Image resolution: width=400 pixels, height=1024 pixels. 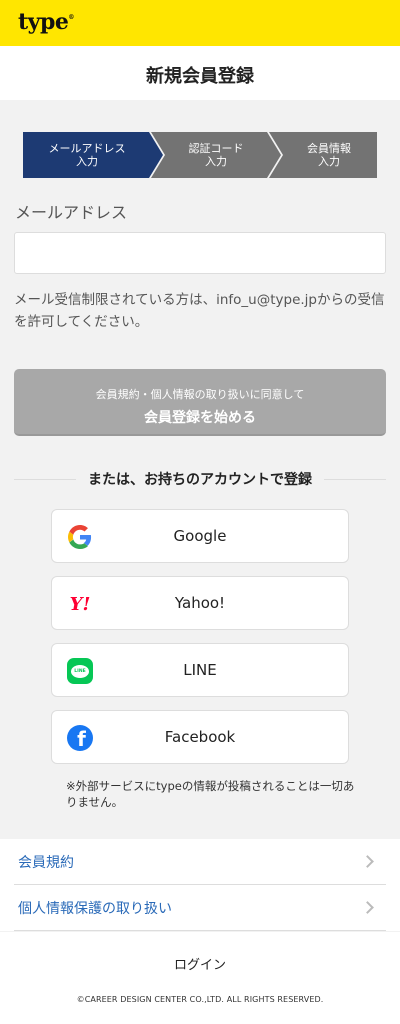 I want to click on step-member-info: 会員情報 入力, so click(x=323, y=155).